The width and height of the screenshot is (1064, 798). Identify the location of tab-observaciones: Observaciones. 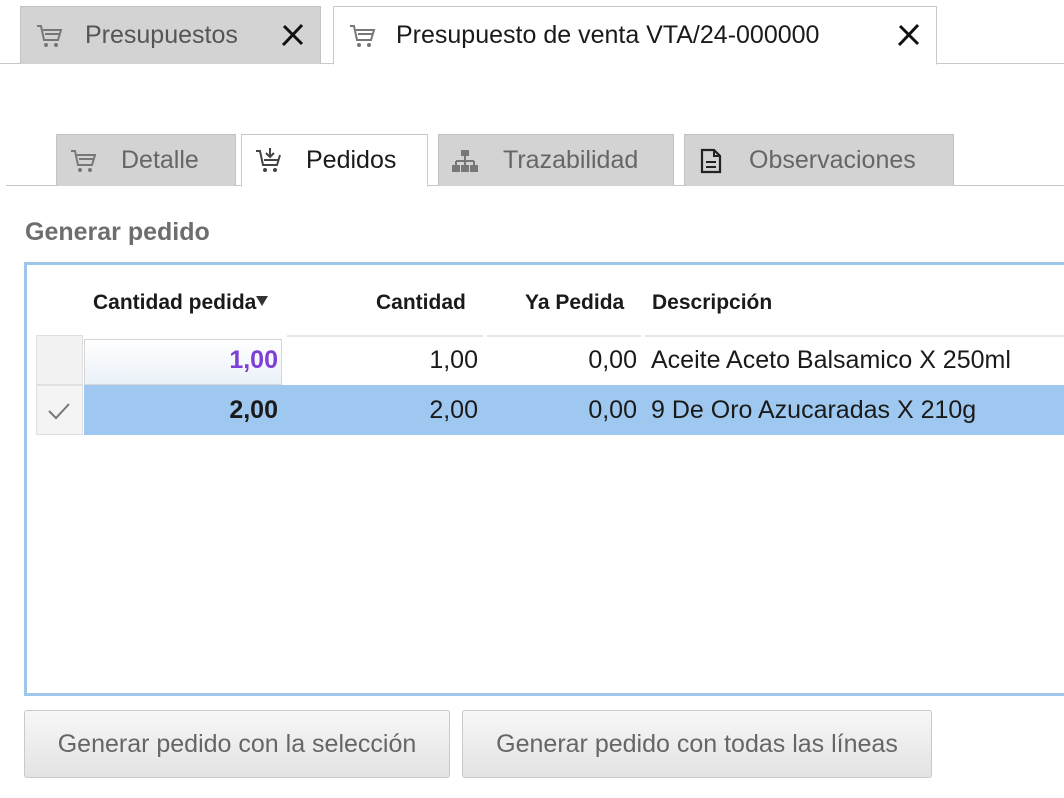
(819, 160).